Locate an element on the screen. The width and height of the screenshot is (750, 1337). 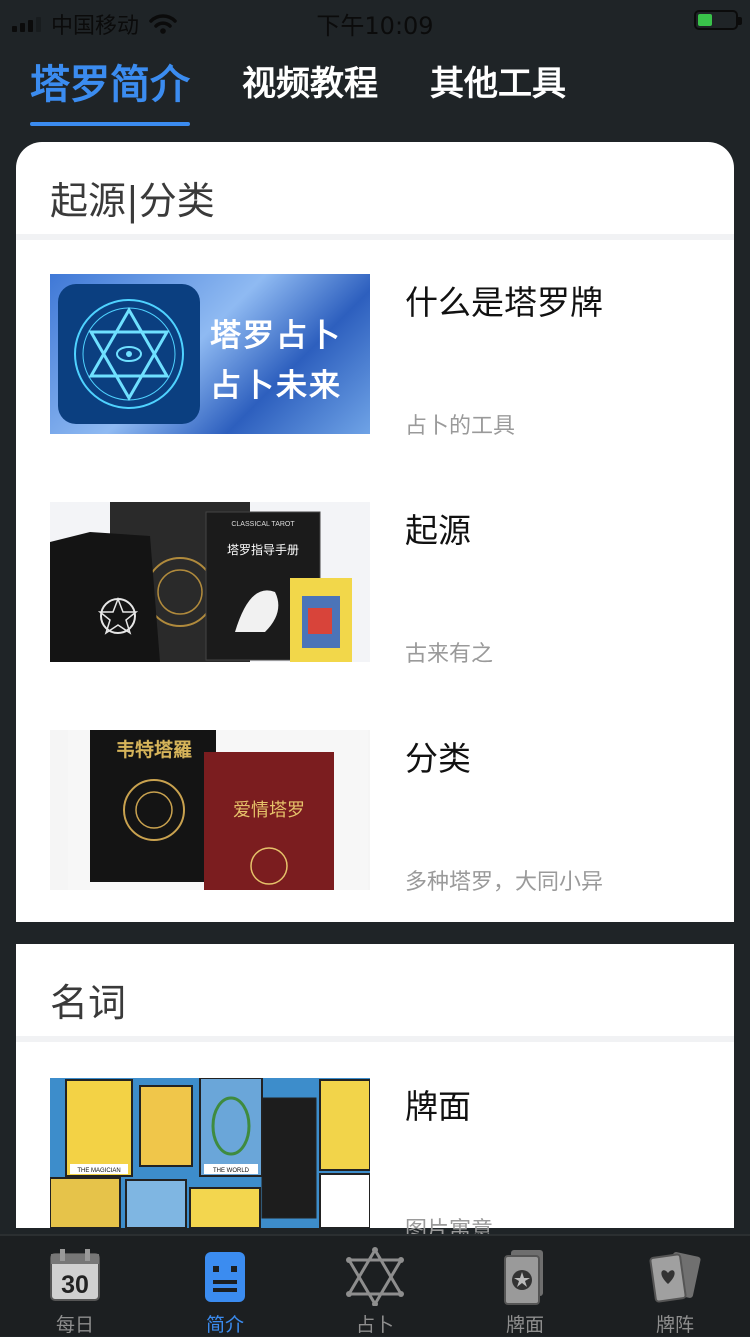
section-title: 名词 is located at coordinates (88, 1003).